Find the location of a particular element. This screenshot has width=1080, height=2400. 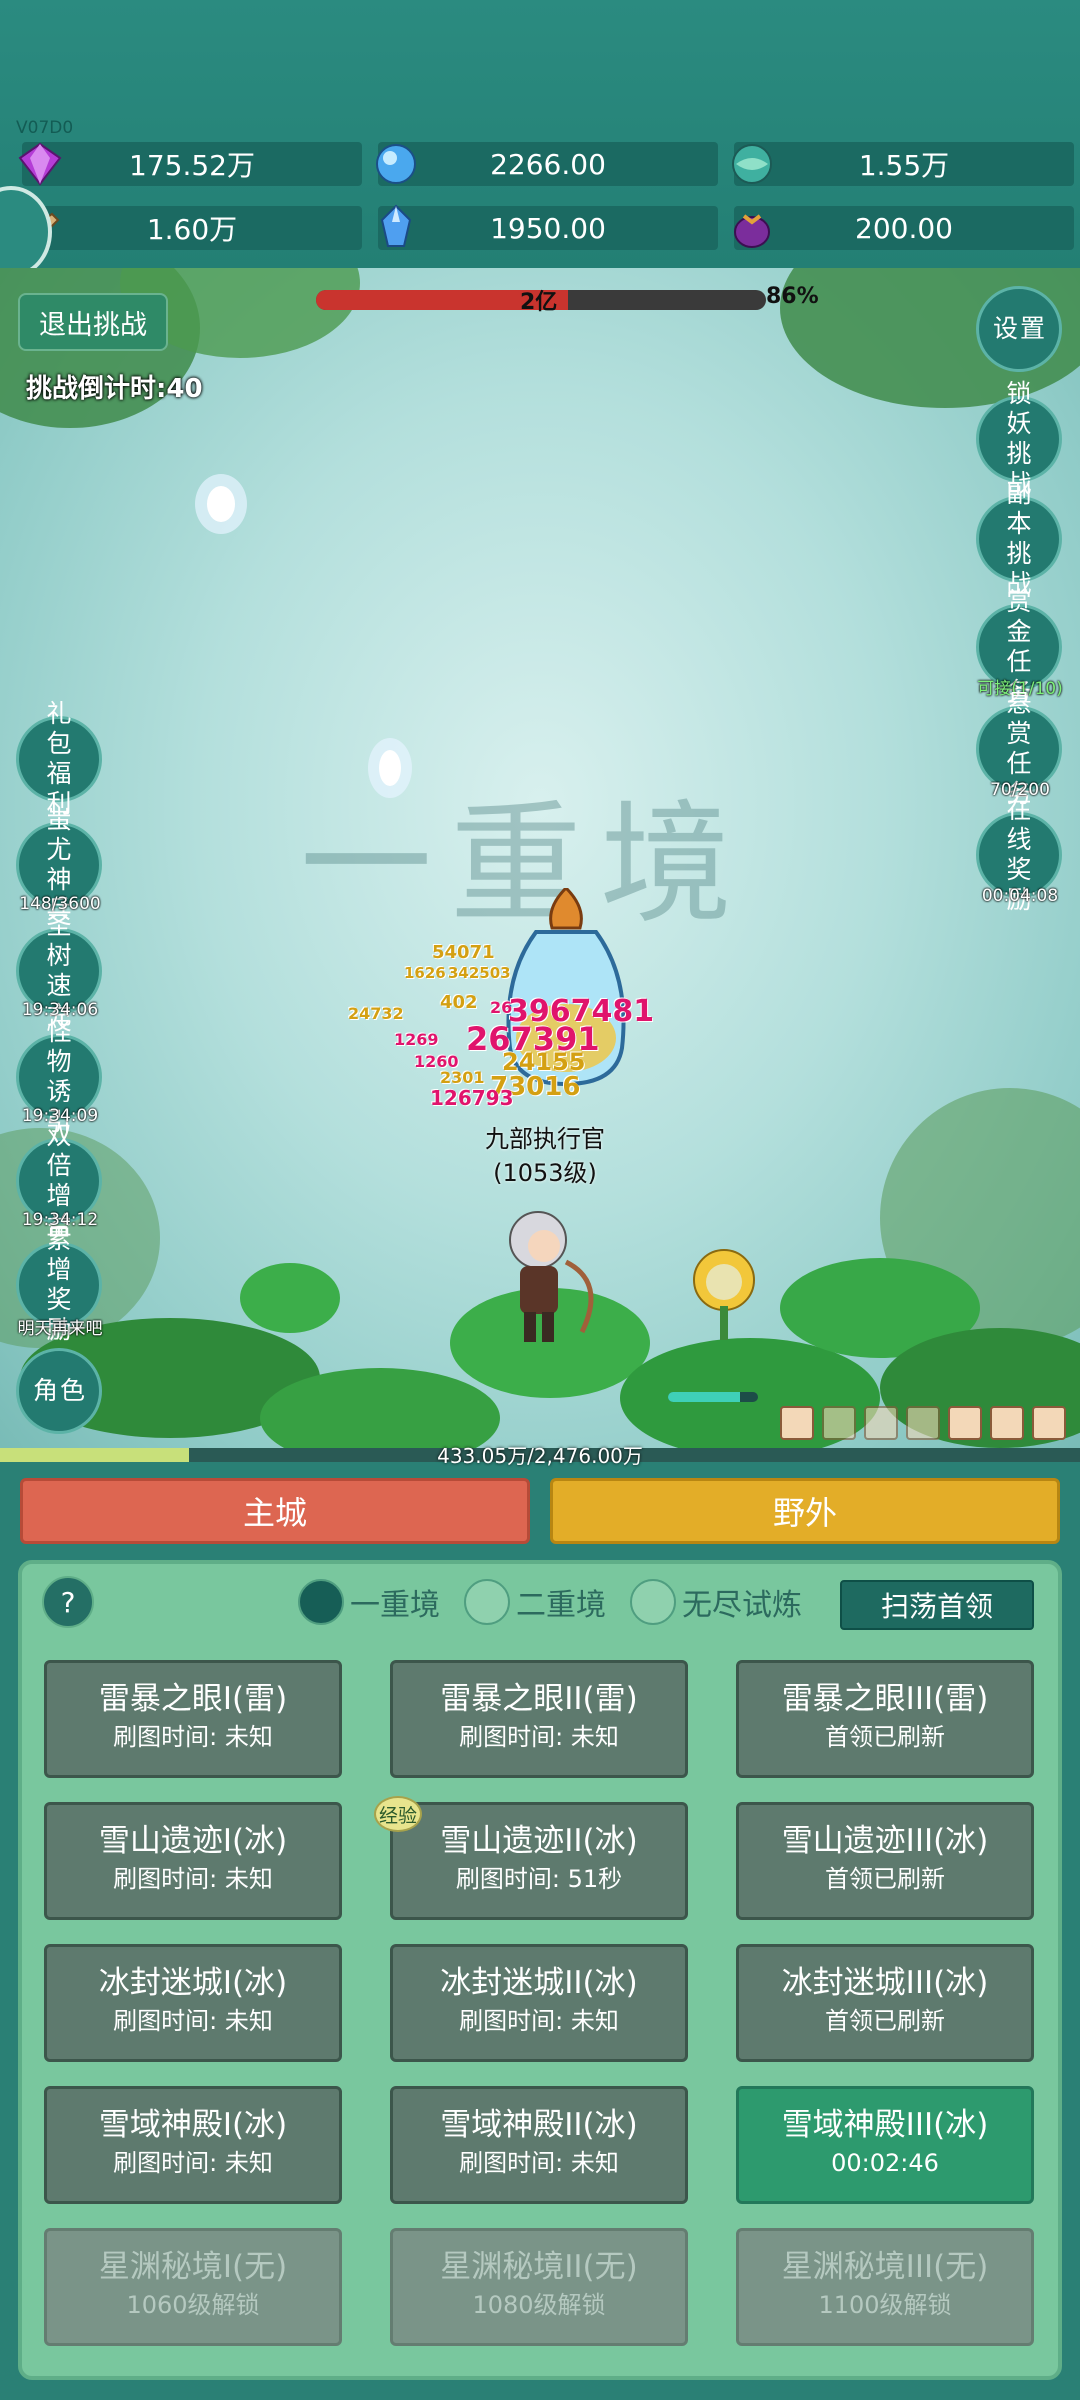

teal-globe-icon is located at coordinates (752, 164).